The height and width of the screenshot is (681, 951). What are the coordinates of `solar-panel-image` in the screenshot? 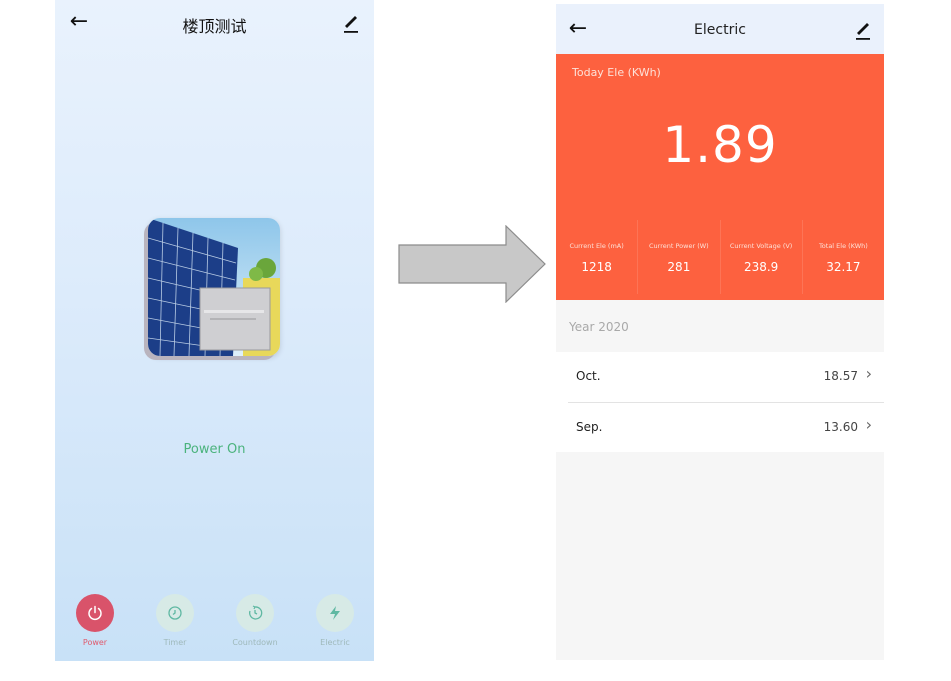 It's located at (214, 287).